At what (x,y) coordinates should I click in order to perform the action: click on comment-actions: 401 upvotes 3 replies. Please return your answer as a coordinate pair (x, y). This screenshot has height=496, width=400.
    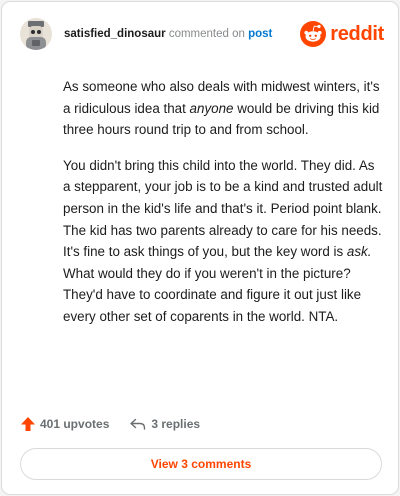
    Looking at the image, I should click on (110, 424).